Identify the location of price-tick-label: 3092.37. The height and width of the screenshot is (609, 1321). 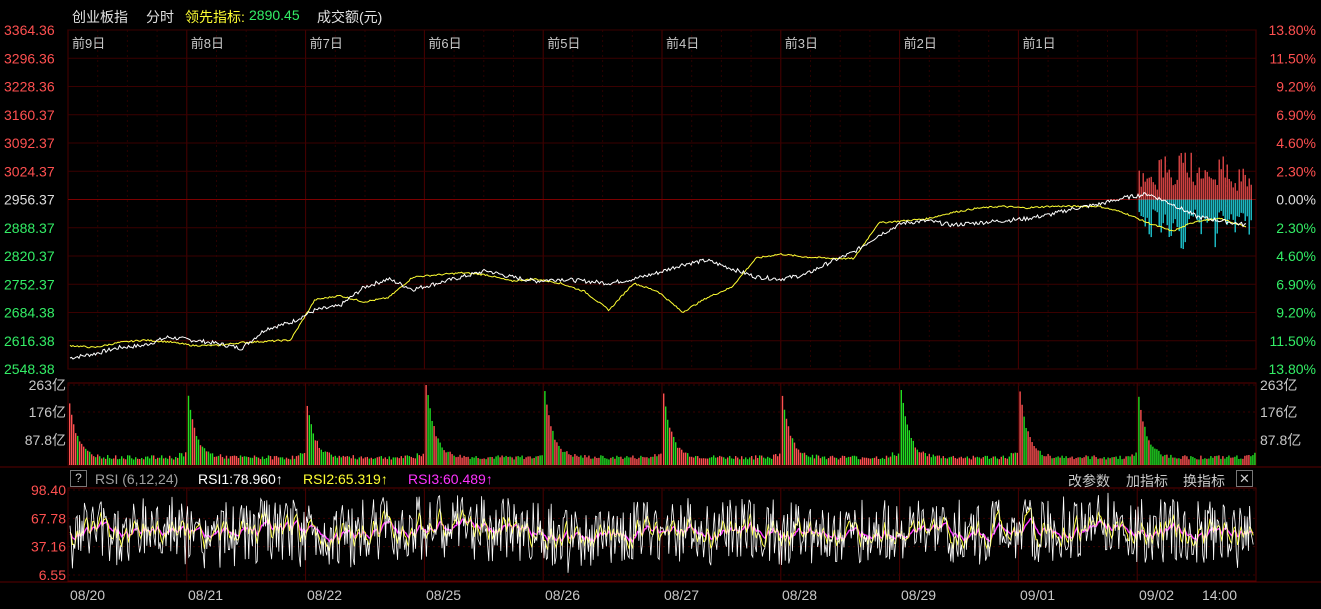
(29, 143).